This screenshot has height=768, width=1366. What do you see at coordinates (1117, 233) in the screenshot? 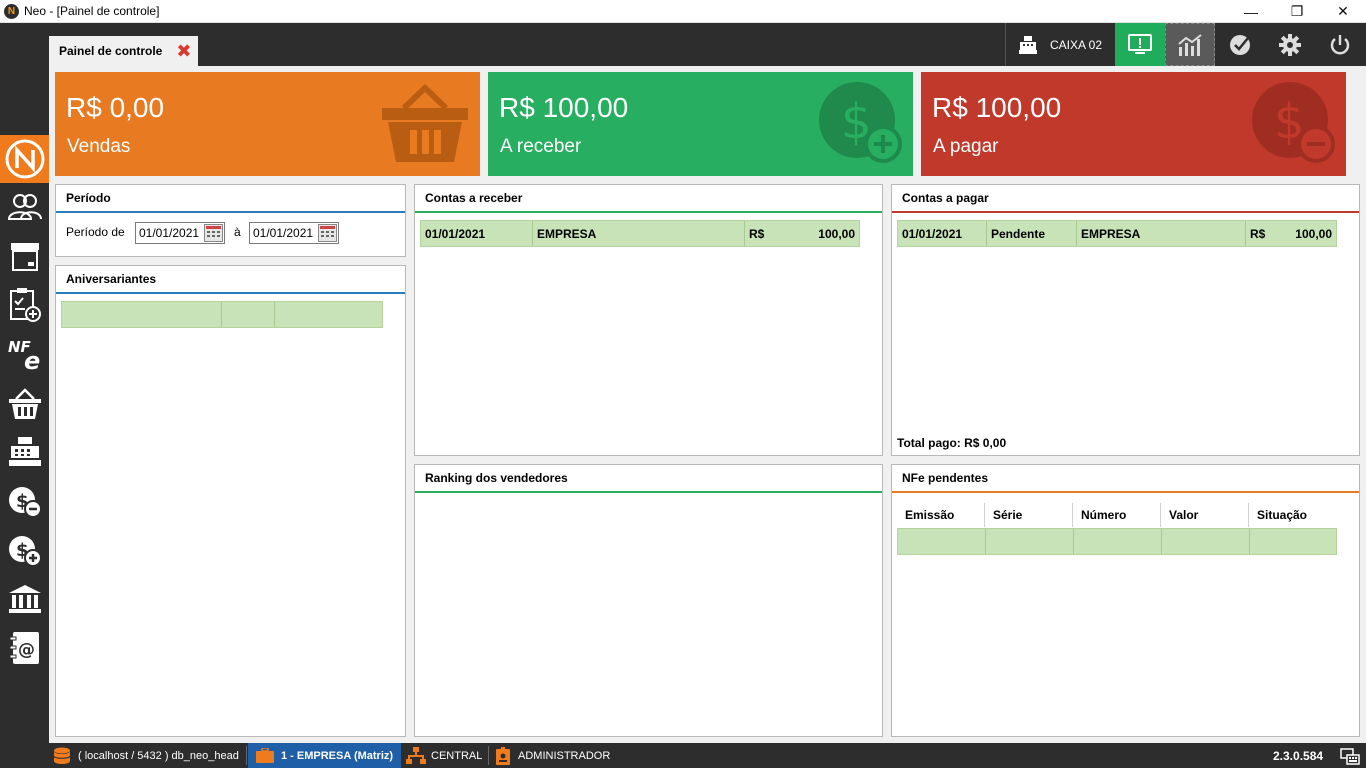
I see `table-row: 01/01/2021 Pendente EMPRESA R$ 100,00` at bounding box center [1117, 233].